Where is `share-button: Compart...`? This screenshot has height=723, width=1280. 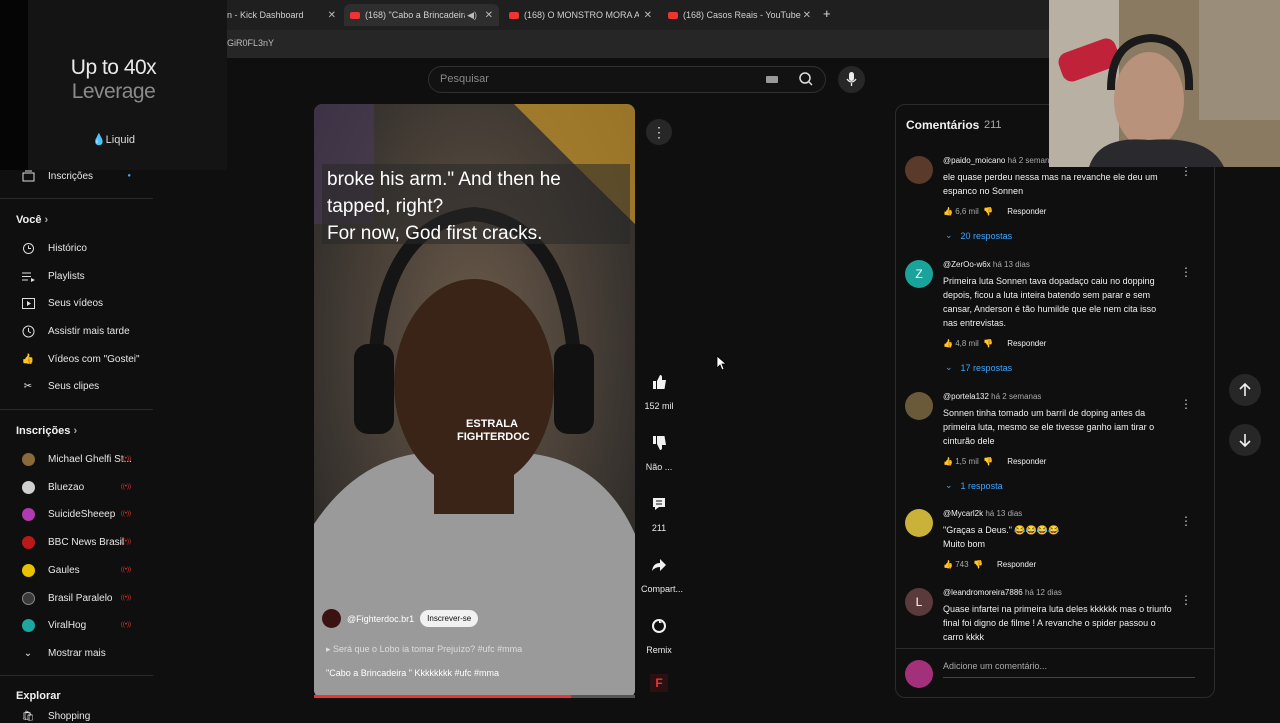 share-button: Compart... is located at coordinates (662, 573).